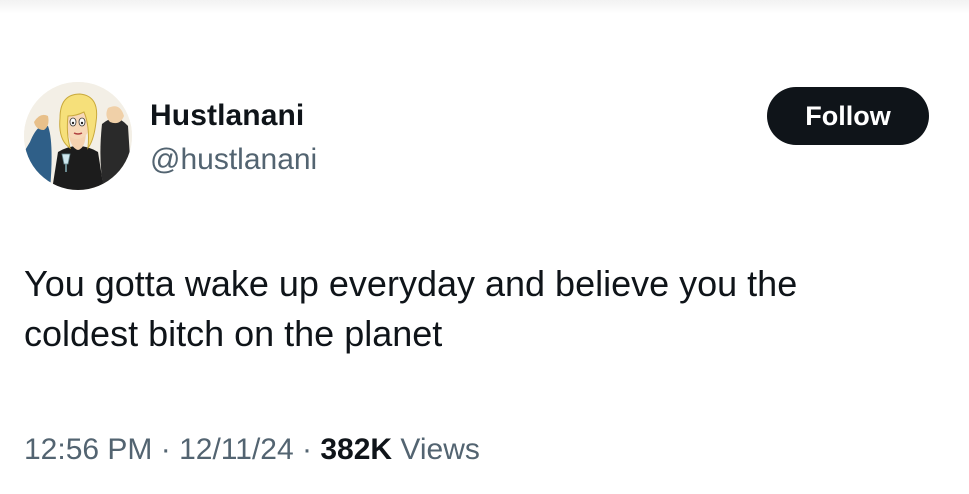  What do you see at coordinates (848, 116) in the screenshot?
I see `follow-button: Follow` at bounding box center [848, 116].